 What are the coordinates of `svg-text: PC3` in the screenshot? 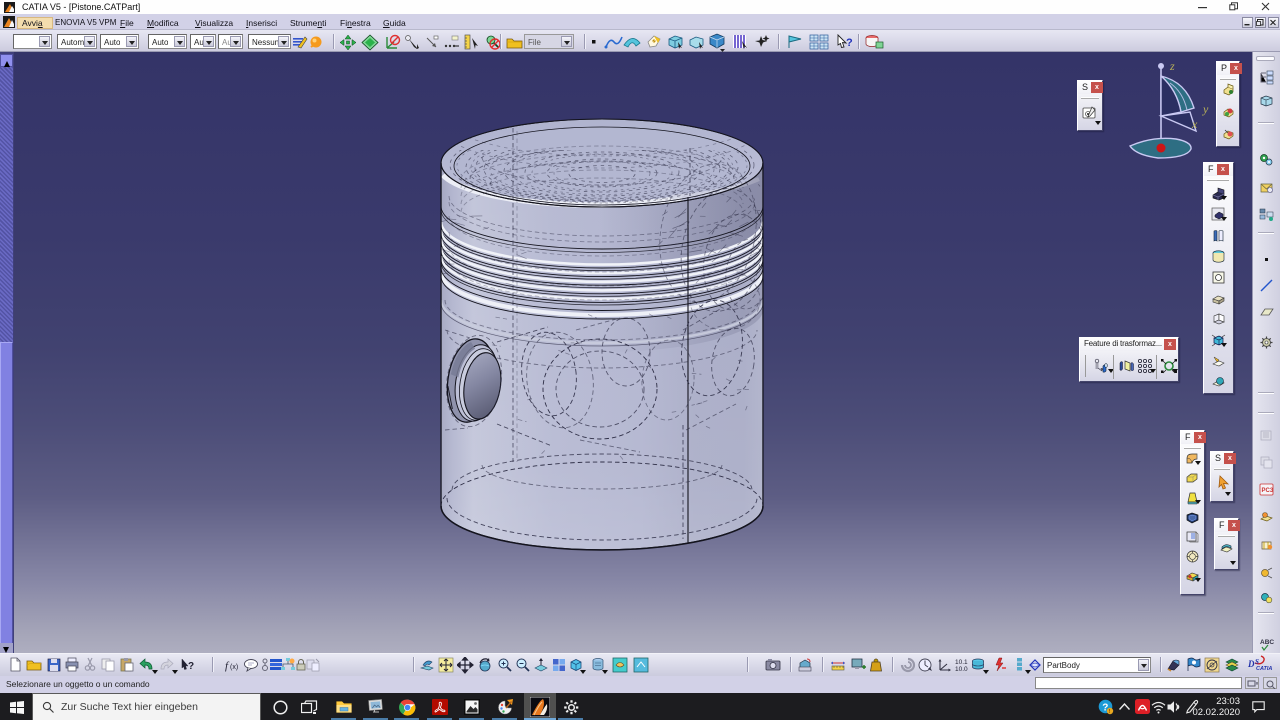 It's located at (1268, 491).